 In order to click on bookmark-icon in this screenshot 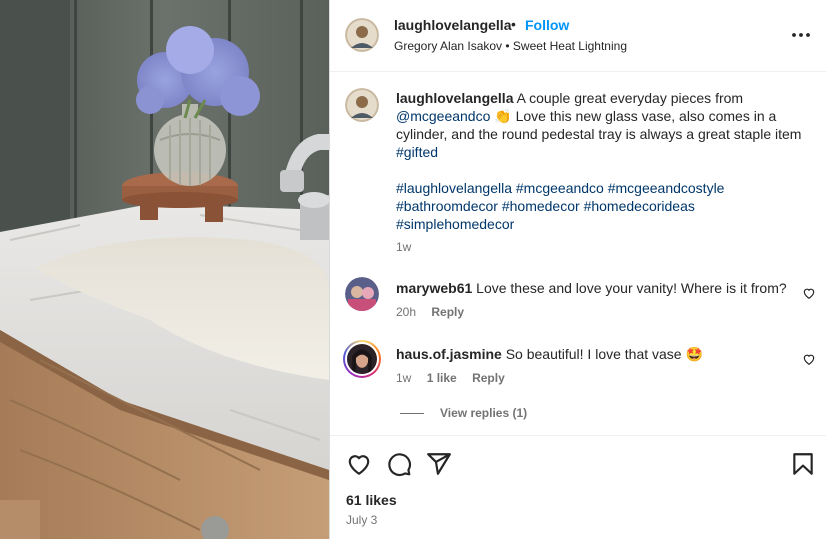, I will do `click(803, 464)`.